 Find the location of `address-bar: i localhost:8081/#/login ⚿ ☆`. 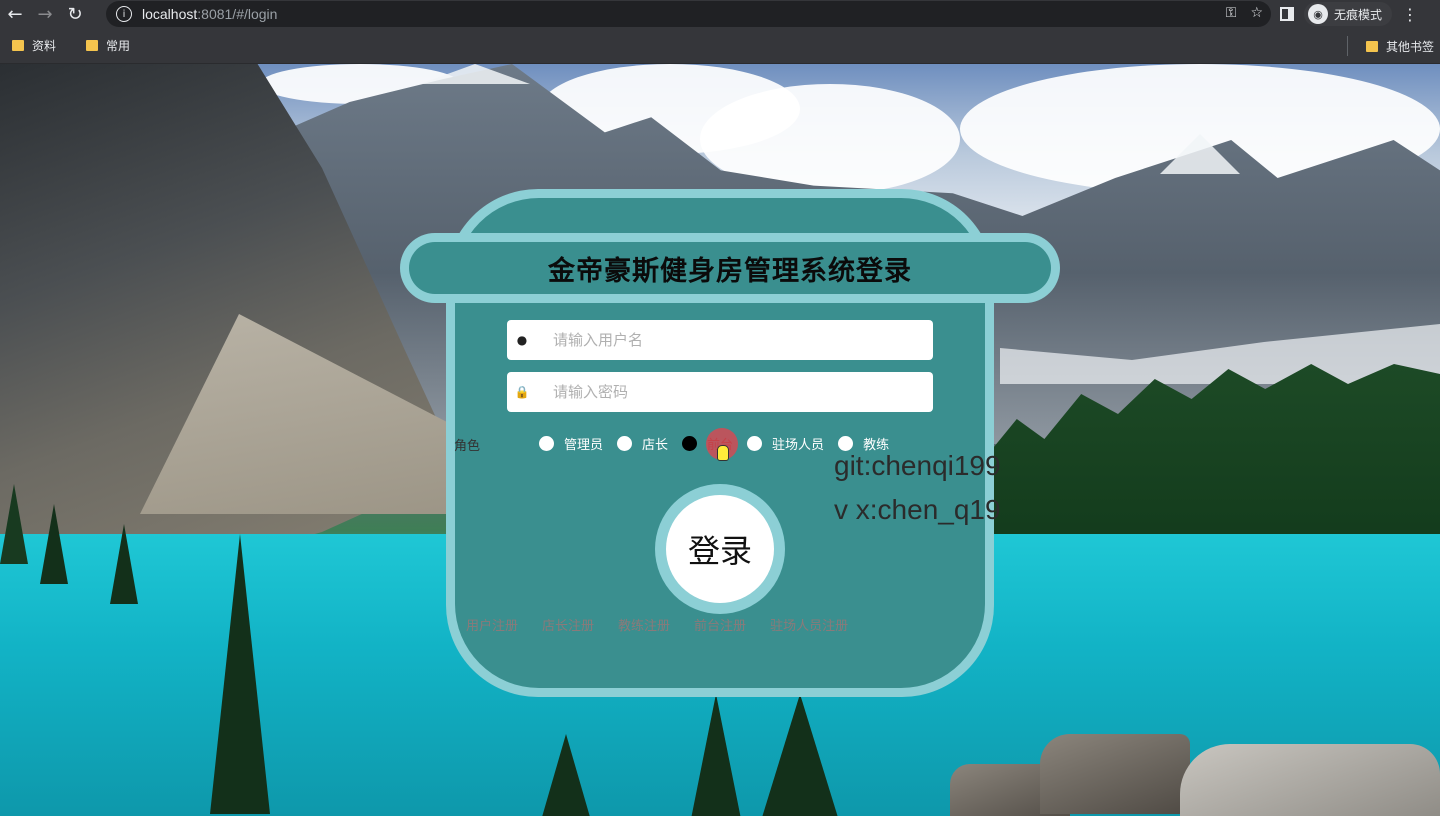

address-bar: i localhost:8081/#/login ⚿ ☆ is located at coordinates (688, 14).